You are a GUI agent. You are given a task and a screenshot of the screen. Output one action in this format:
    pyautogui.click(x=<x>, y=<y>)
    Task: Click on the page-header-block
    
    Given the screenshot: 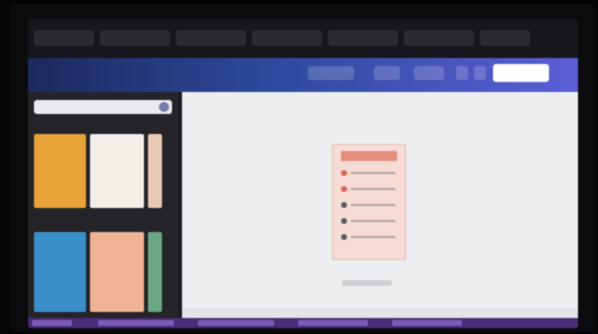 What is the action you would take?
    pyautogui.click(x=369, y=156)
    